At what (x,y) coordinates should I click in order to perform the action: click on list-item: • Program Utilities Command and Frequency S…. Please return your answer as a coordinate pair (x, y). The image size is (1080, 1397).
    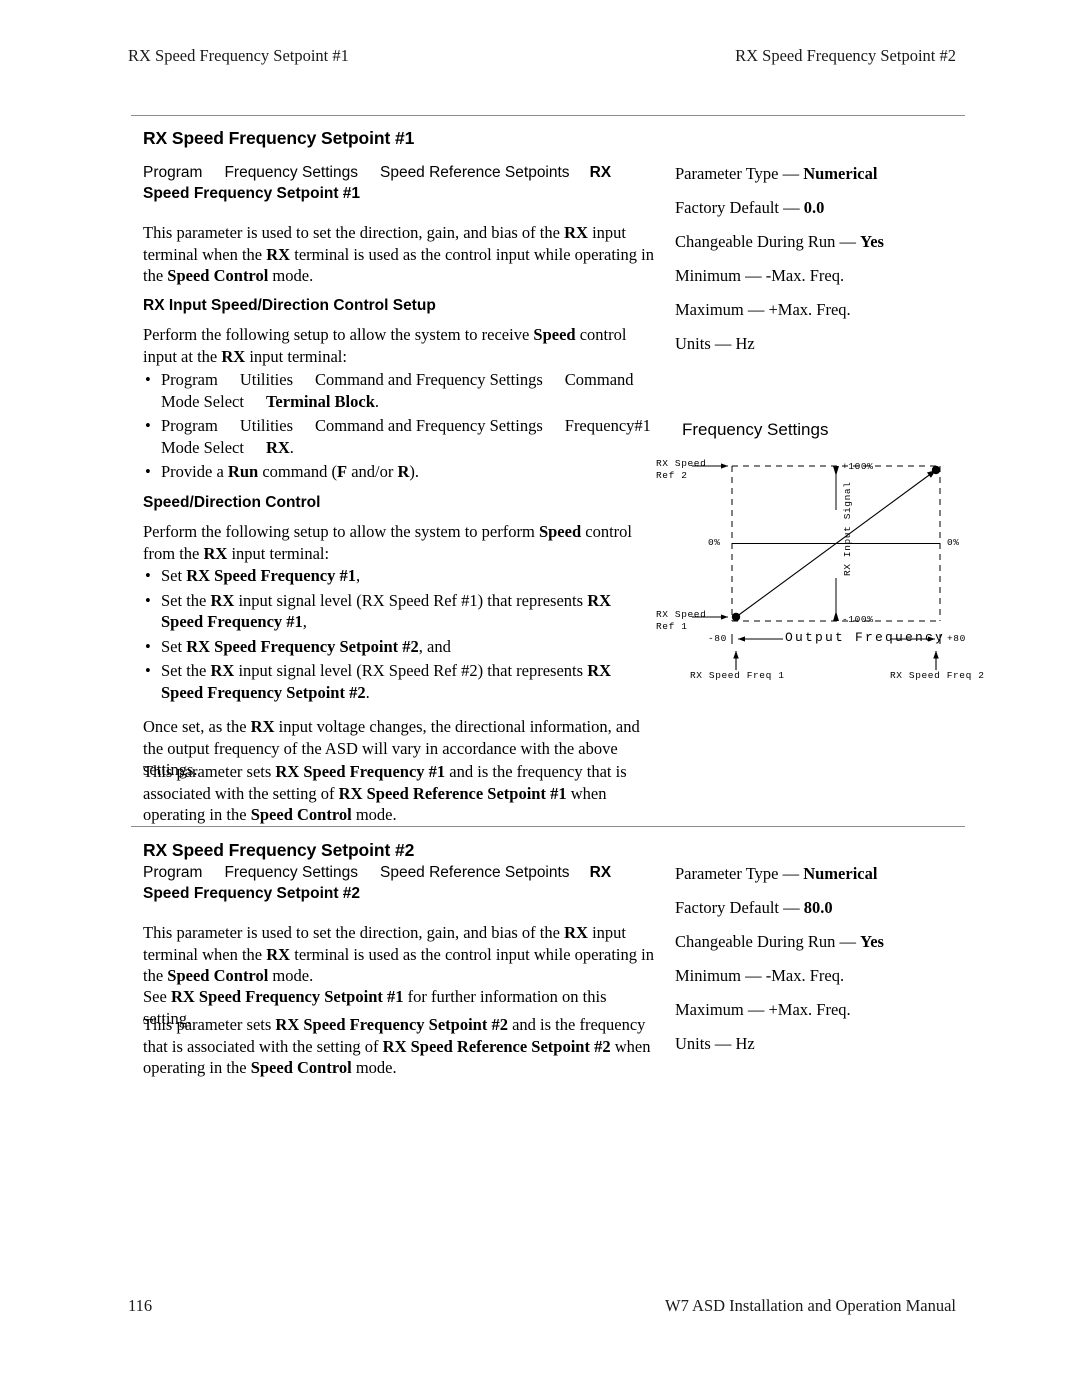
    Looking at the image, I should click on (399, 436).